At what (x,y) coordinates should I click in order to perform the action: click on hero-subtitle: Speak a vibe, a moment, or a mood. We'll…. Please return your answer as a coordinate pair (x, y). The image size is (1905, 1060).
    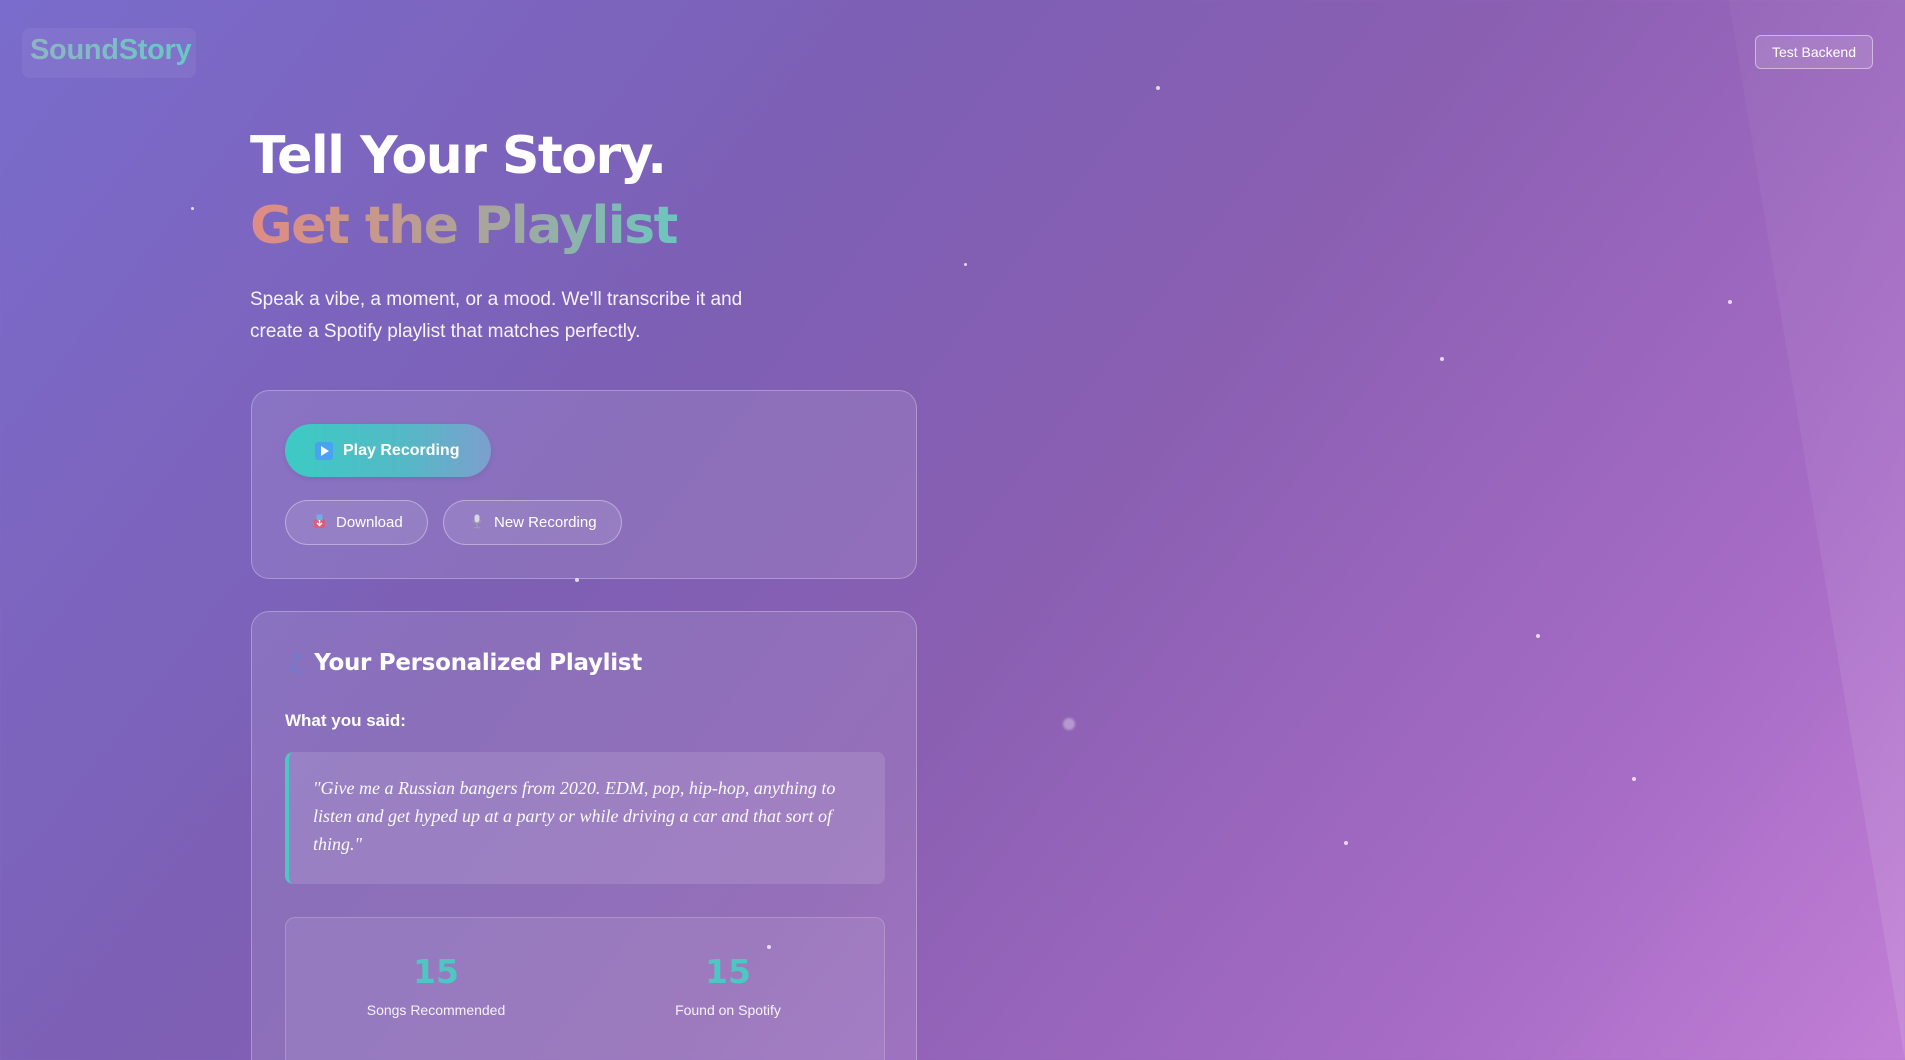
    Looking at the image, I should click on (496, 315).